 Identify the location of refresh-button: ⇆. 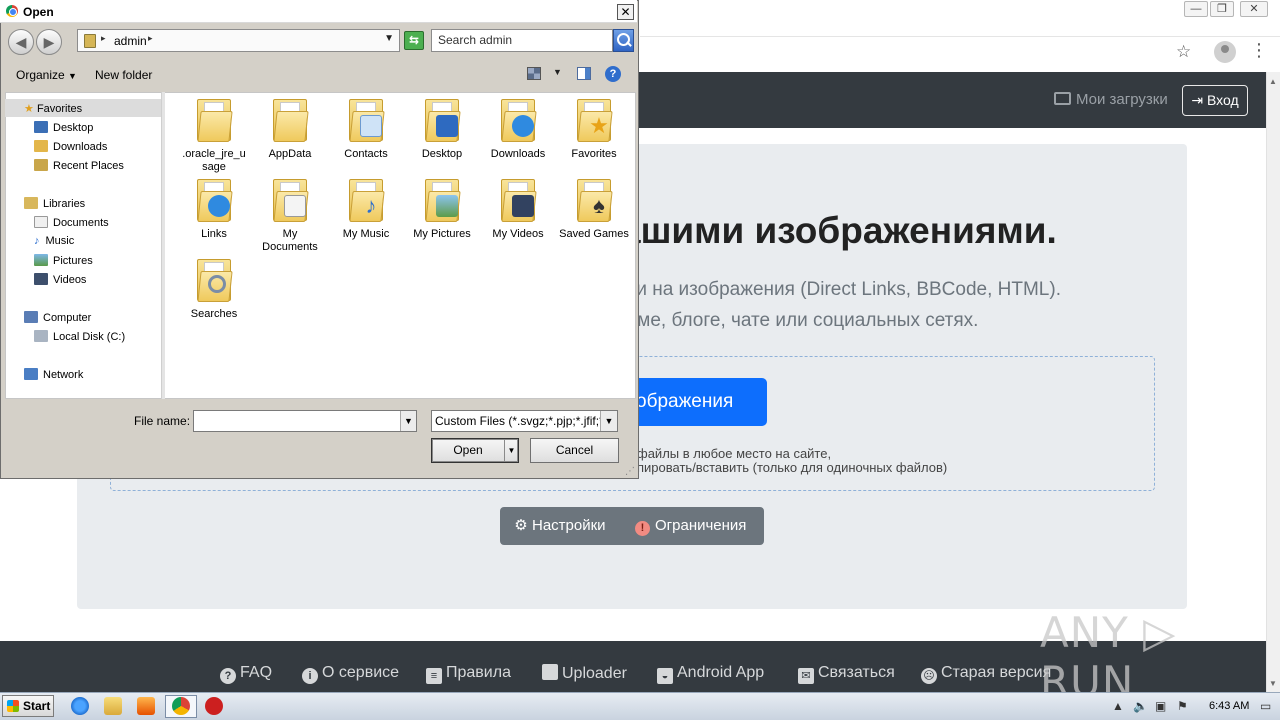
(414, 40).